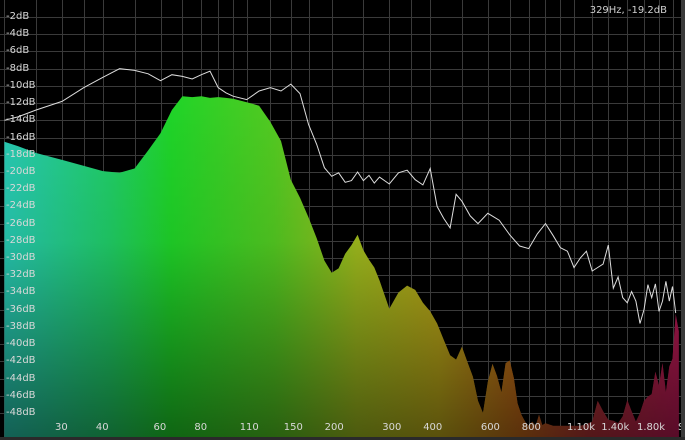 Image resolution: width=685 pixels, height=440 pixels. I want to click on y-tick-label: -12dB, so click(21, 103).